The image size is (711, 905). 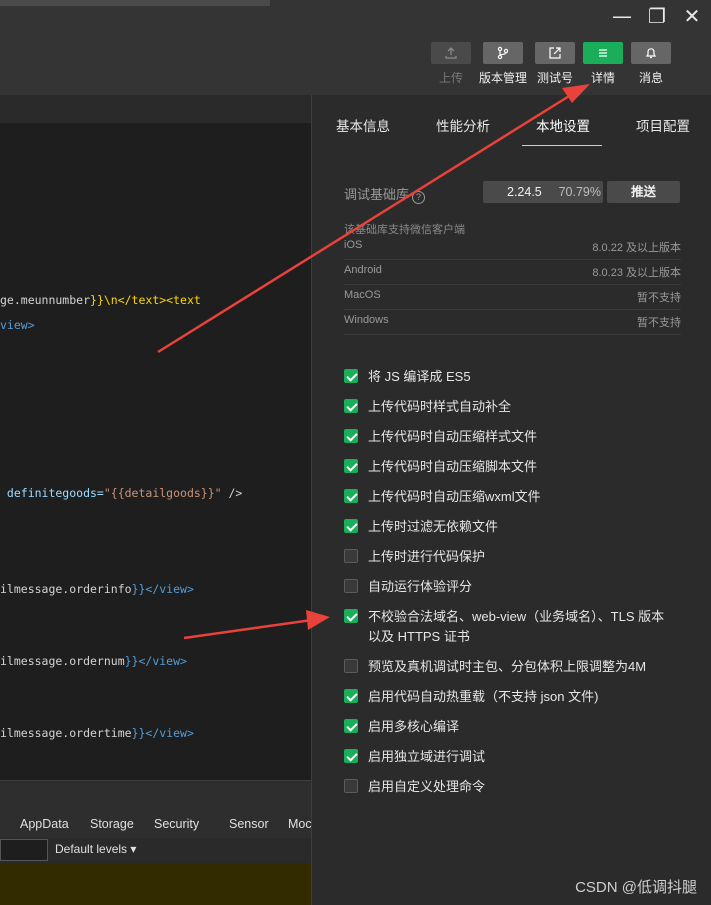 What do you see at coordinates (603, 53) in the screenshot?
I see `menu-icon` at bounding box center [603, 53].